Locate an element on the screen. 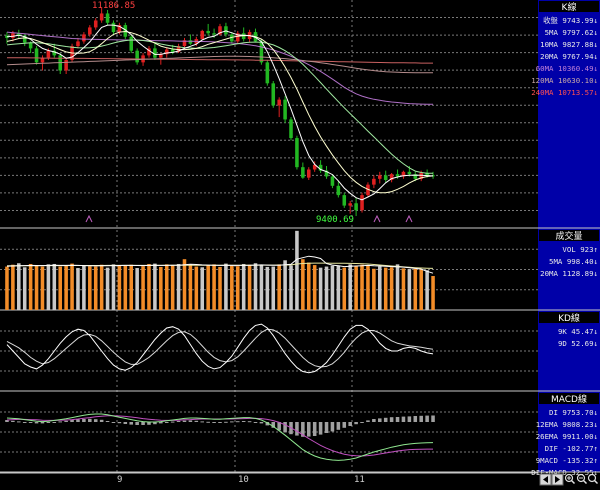 This screenshot has width=600, height=490. price-legend-row: 5MA 9797.62↓ is located at coordinates (571, 32).